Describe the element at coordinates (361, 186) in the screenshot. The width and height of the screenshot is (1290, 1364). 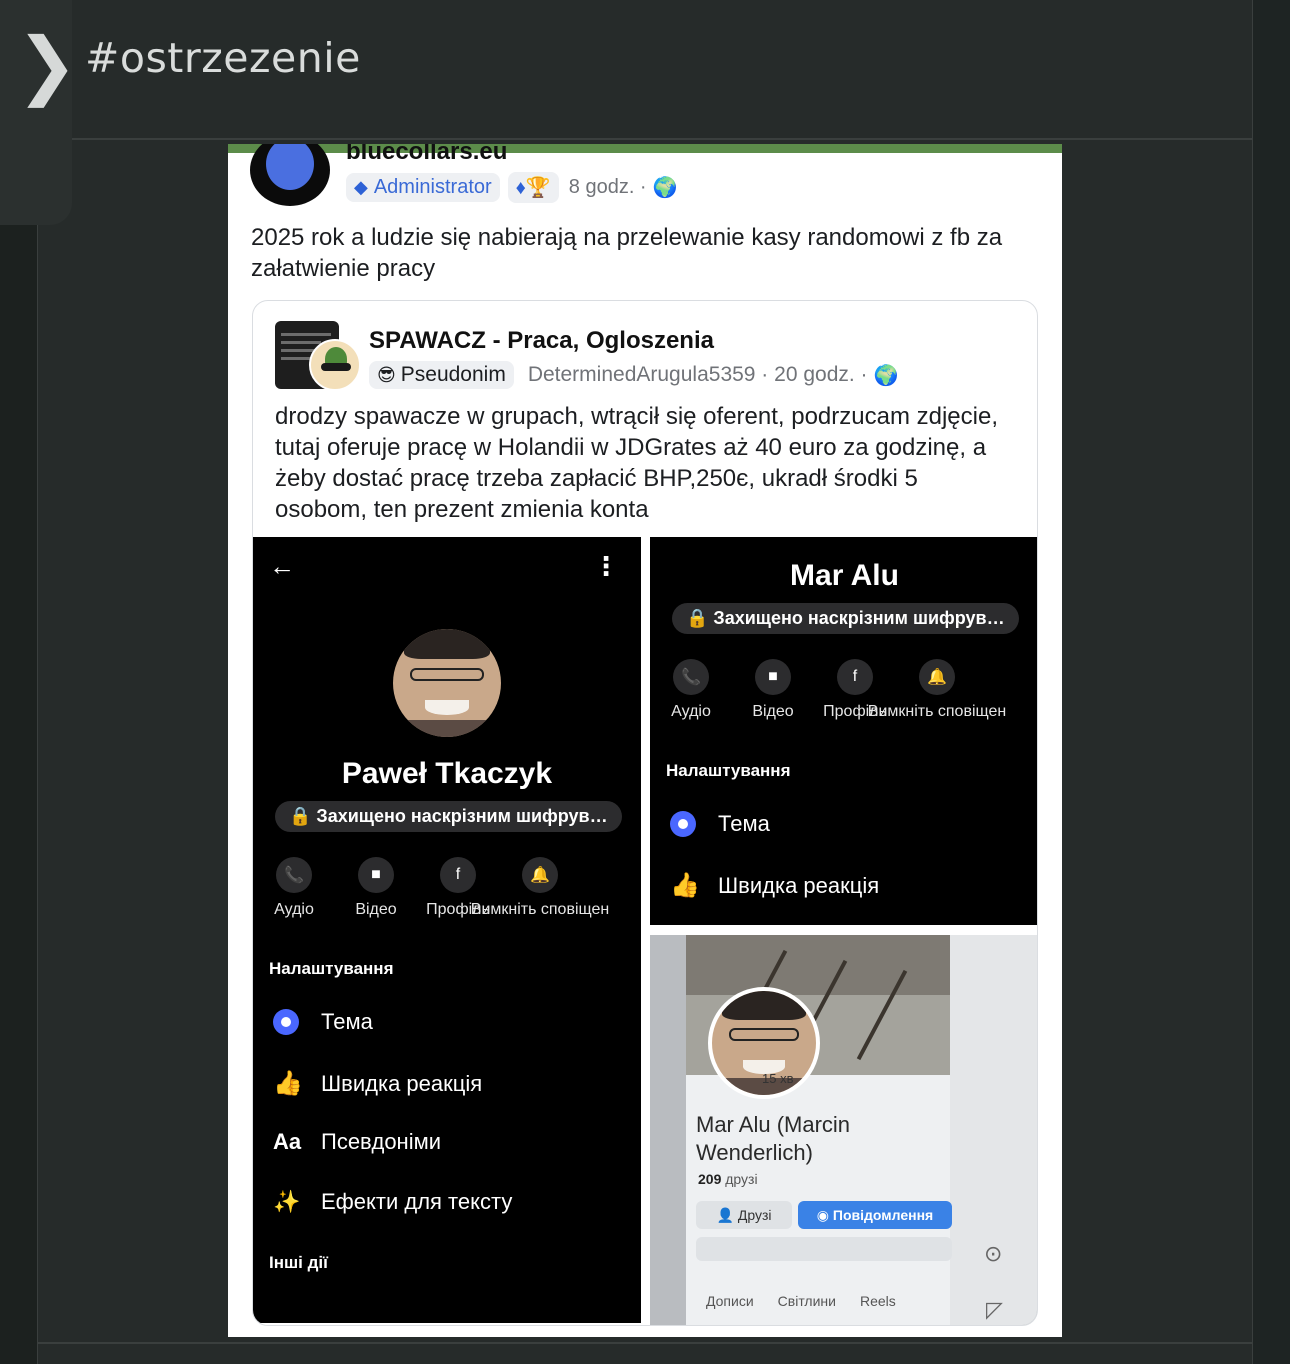
I see `admin-shield-icon: ◆` at that location.